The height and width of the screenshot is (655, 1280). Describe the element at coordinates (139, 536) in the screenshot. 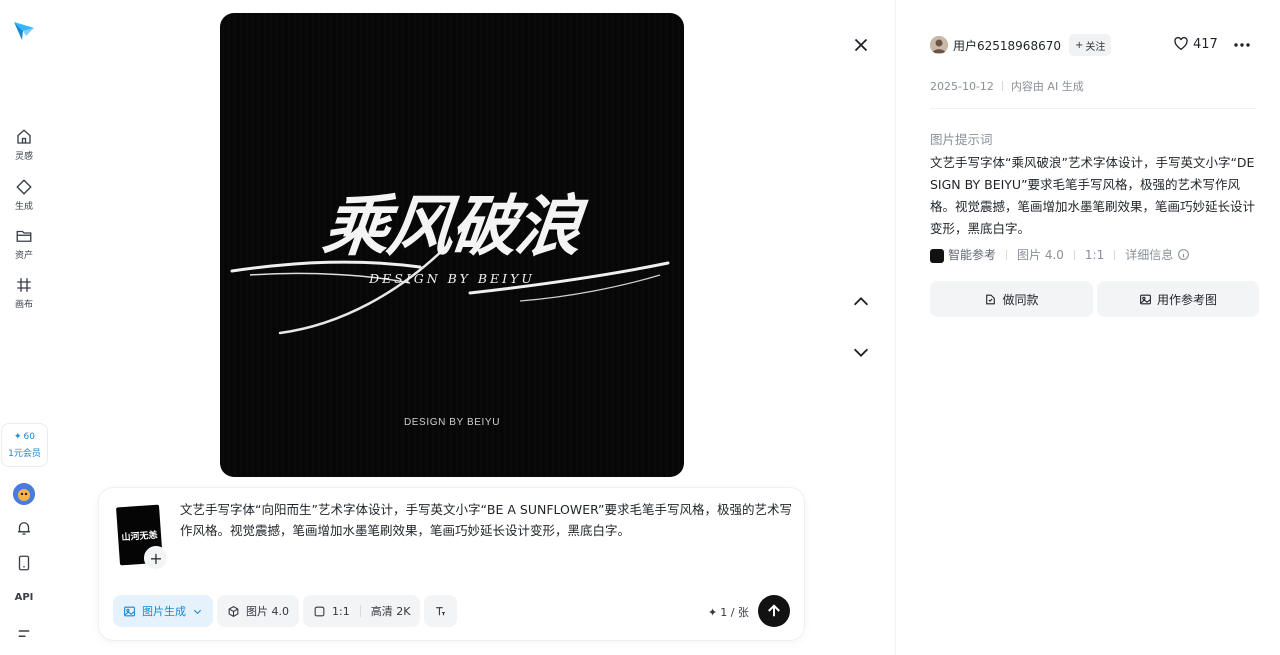

I see `reference-thumb-text: 山河无恙` at that location.